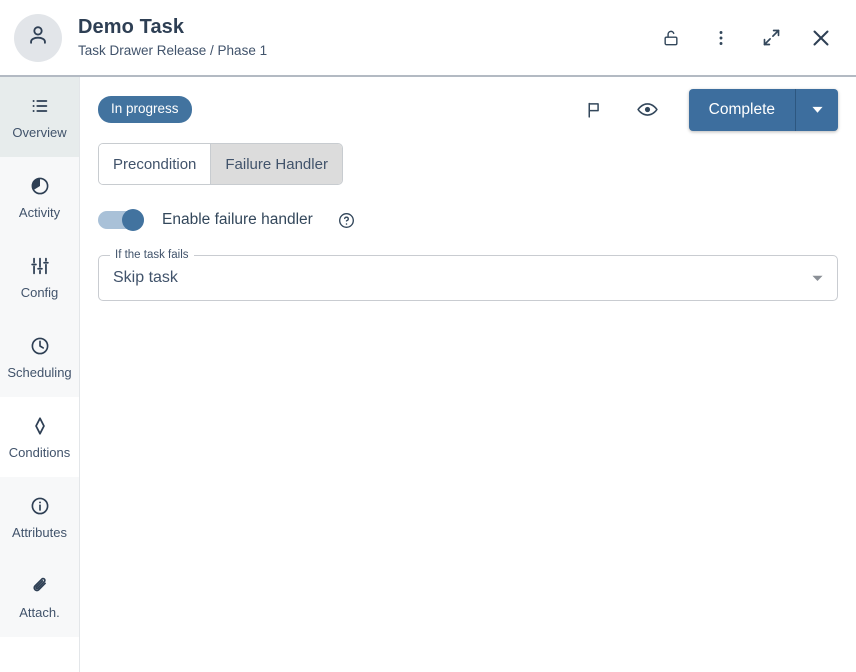  Describe the element at coordinates (648, 110) in the screenshot. I see `eye-icon` at that location.